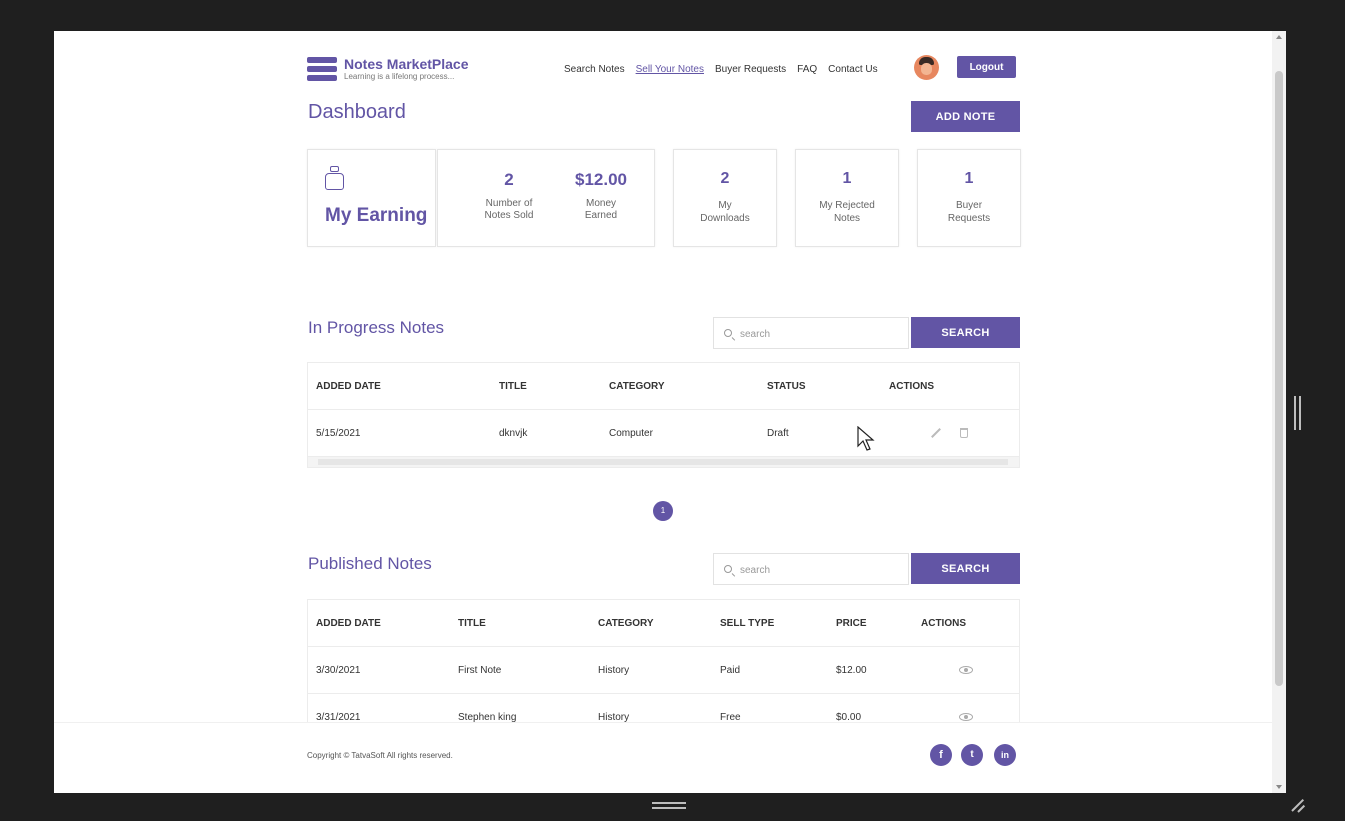  Describe the element at coordinates (965, 332) in the screenshot. I see `in-progress-search-button: SEARCH` at that location.